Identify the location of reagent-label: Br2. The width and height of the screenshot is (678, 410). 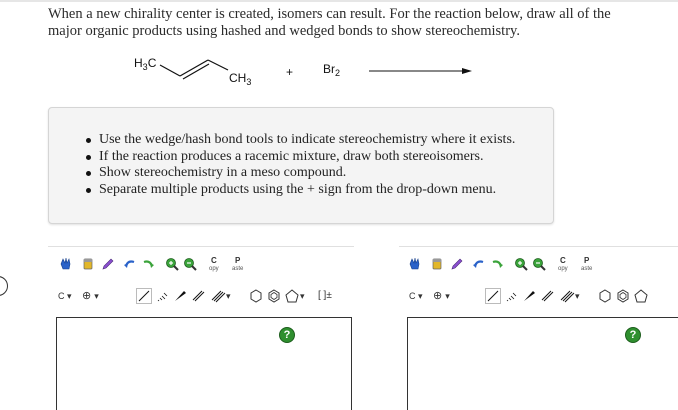
(331, 70).